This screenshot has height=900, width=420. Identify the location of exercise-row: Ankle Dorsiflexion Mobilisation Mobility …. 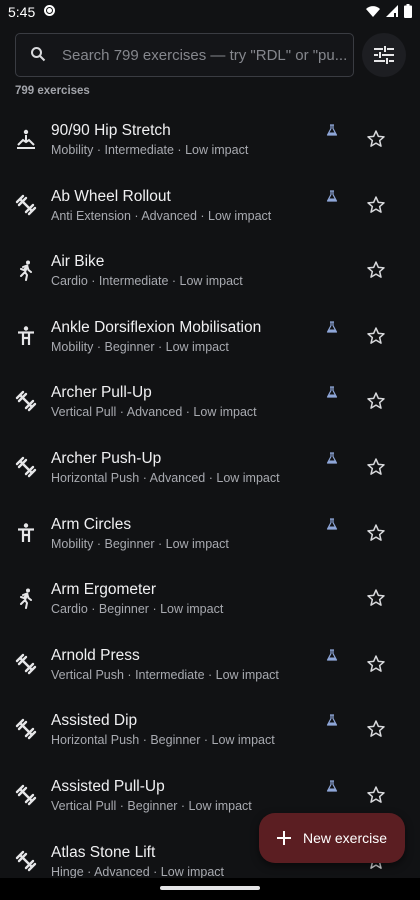
(210, 336).